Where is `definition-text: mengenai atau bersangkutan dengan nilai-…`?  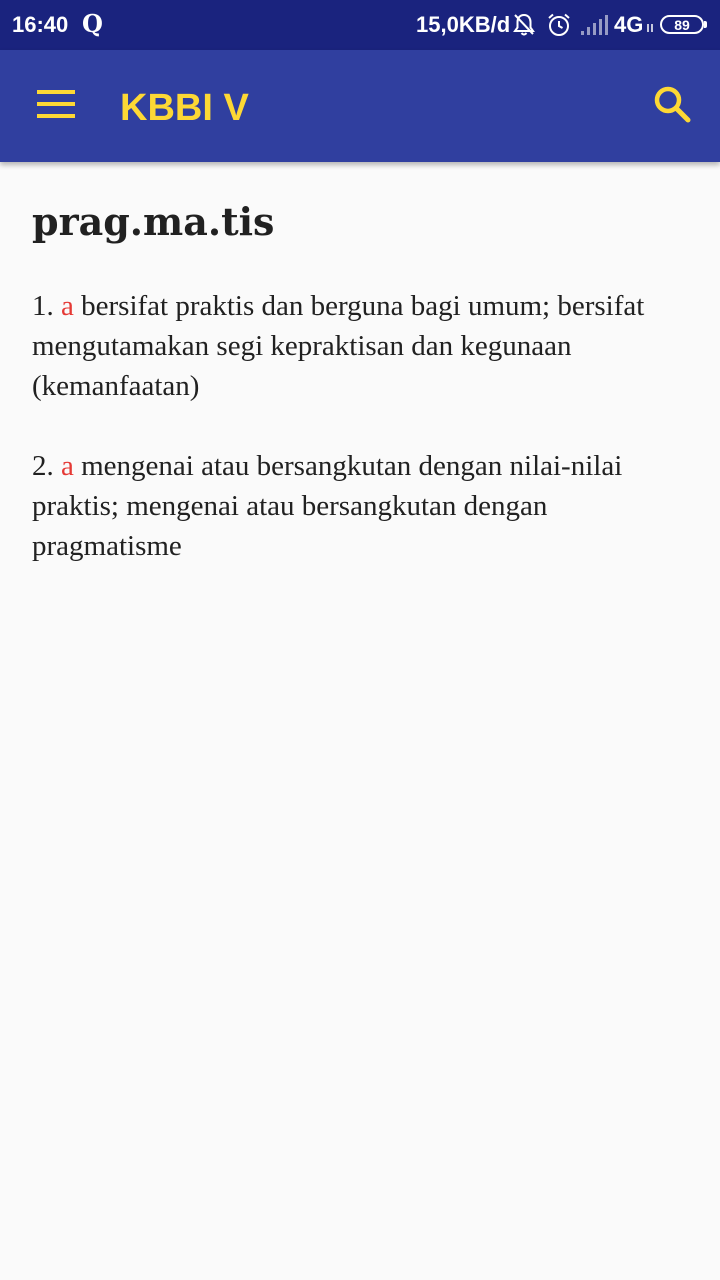
definition-text: mengenai atau bersangkutan dengan nilai-… is located at coordinates (327, 506).